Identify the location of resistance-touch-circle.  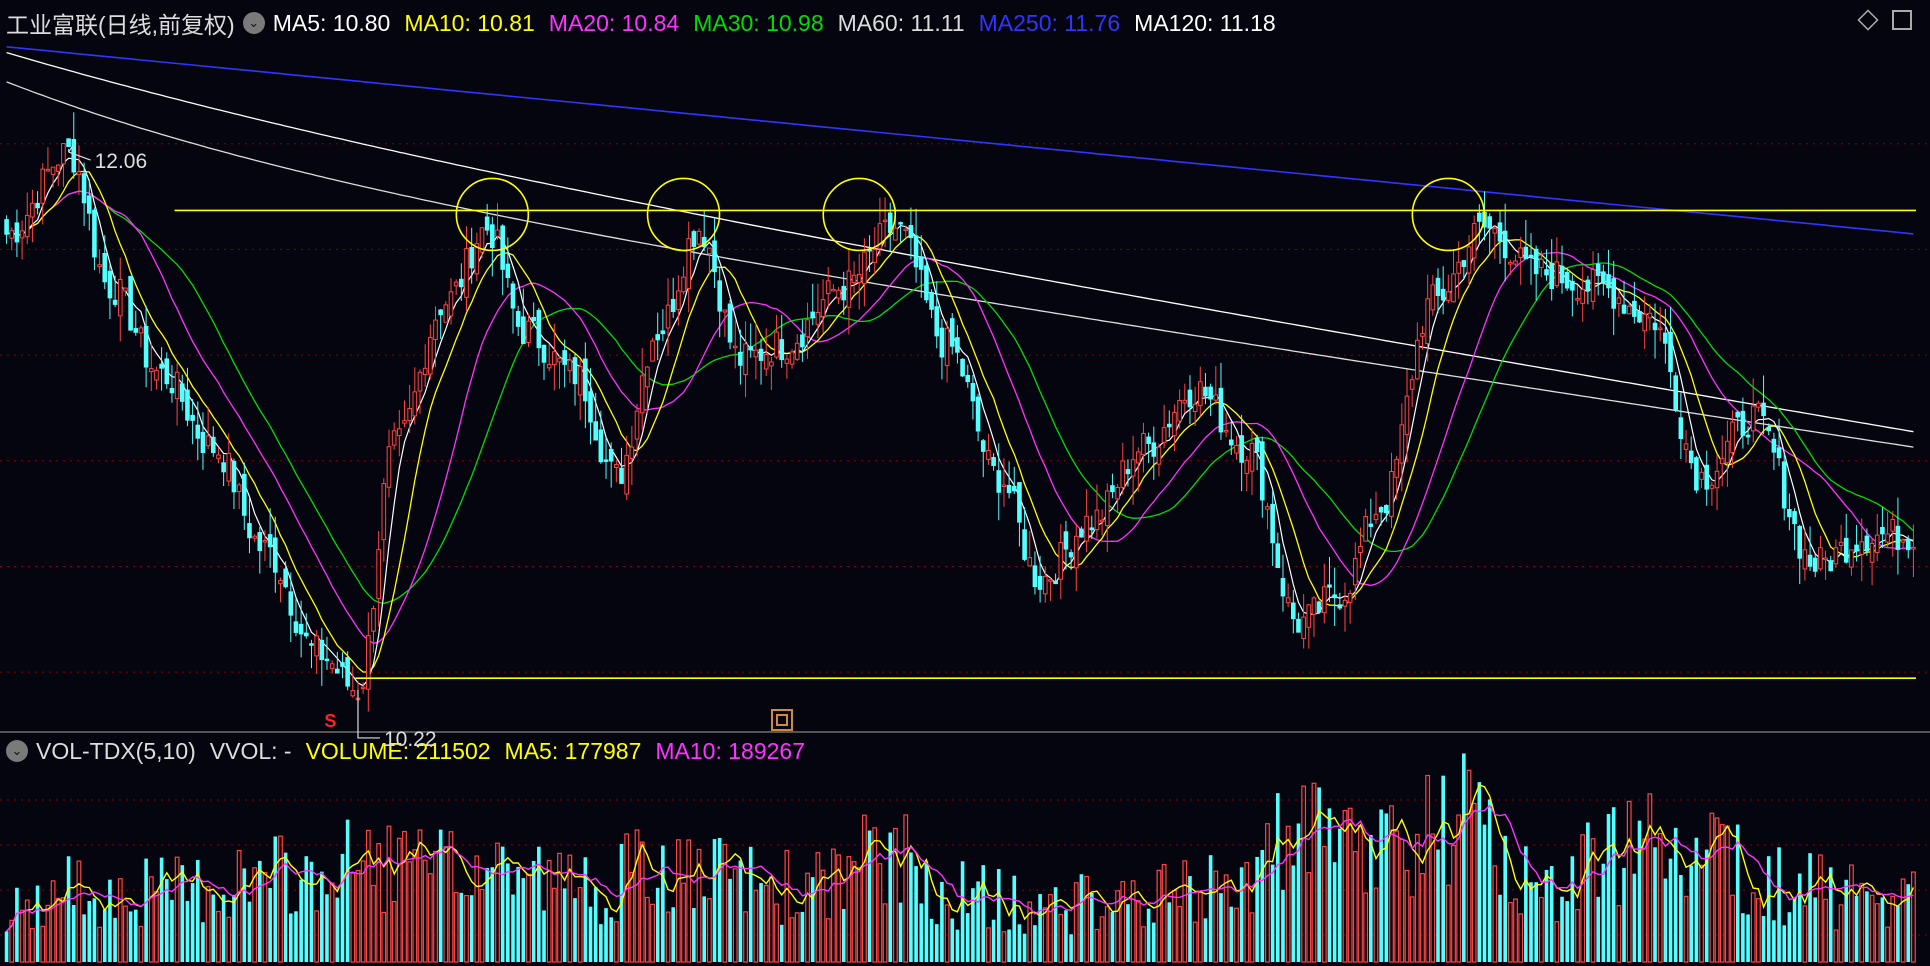
(859, 214).